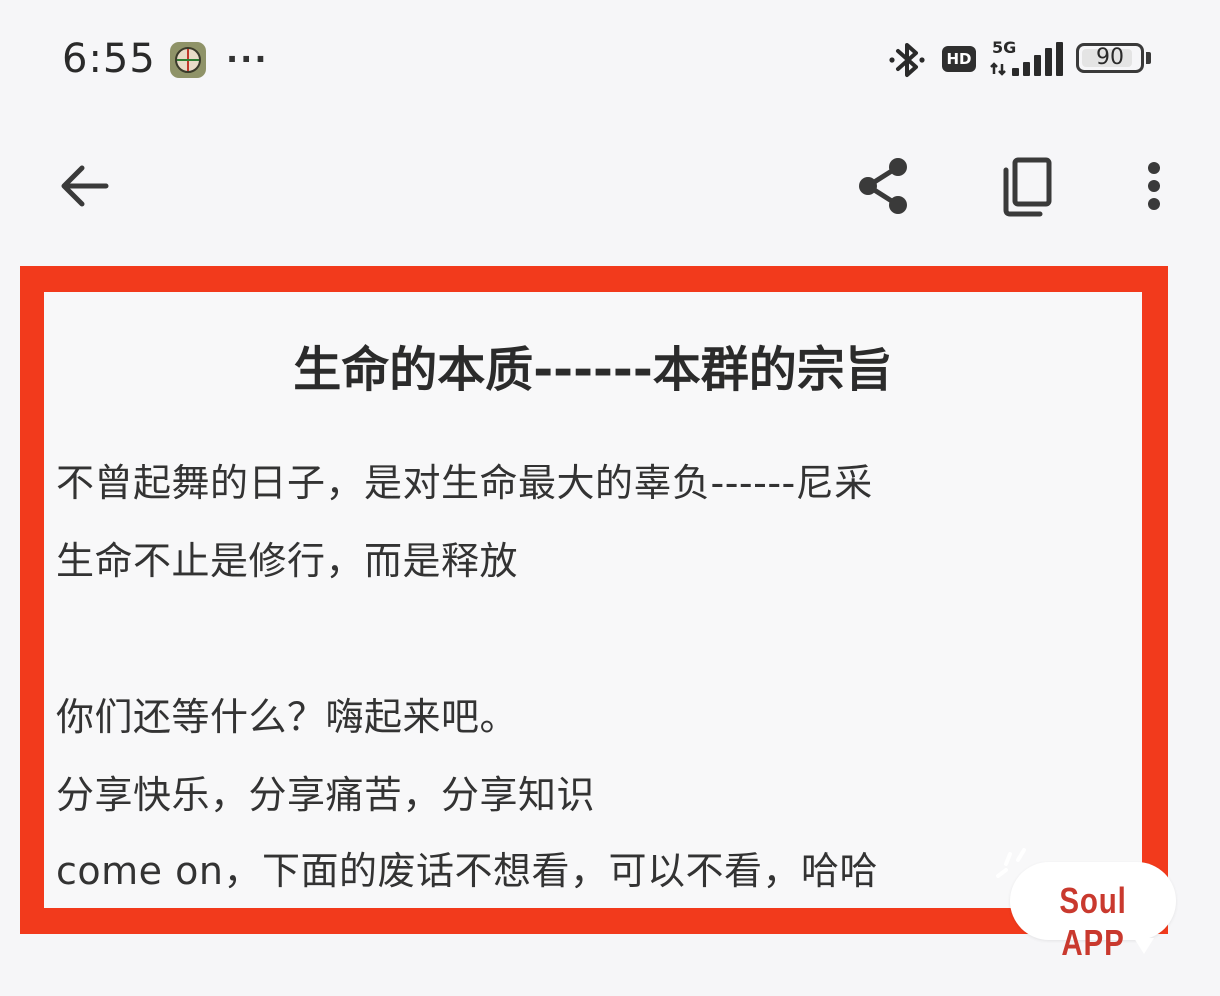 This screenshot has height=996, width=1220. Describe the element at coordinates (464, 483) in the screenshot. I see `document-line-quote: 不曾起舞的日子，是对生命最大的辜负------尼采` at that location.